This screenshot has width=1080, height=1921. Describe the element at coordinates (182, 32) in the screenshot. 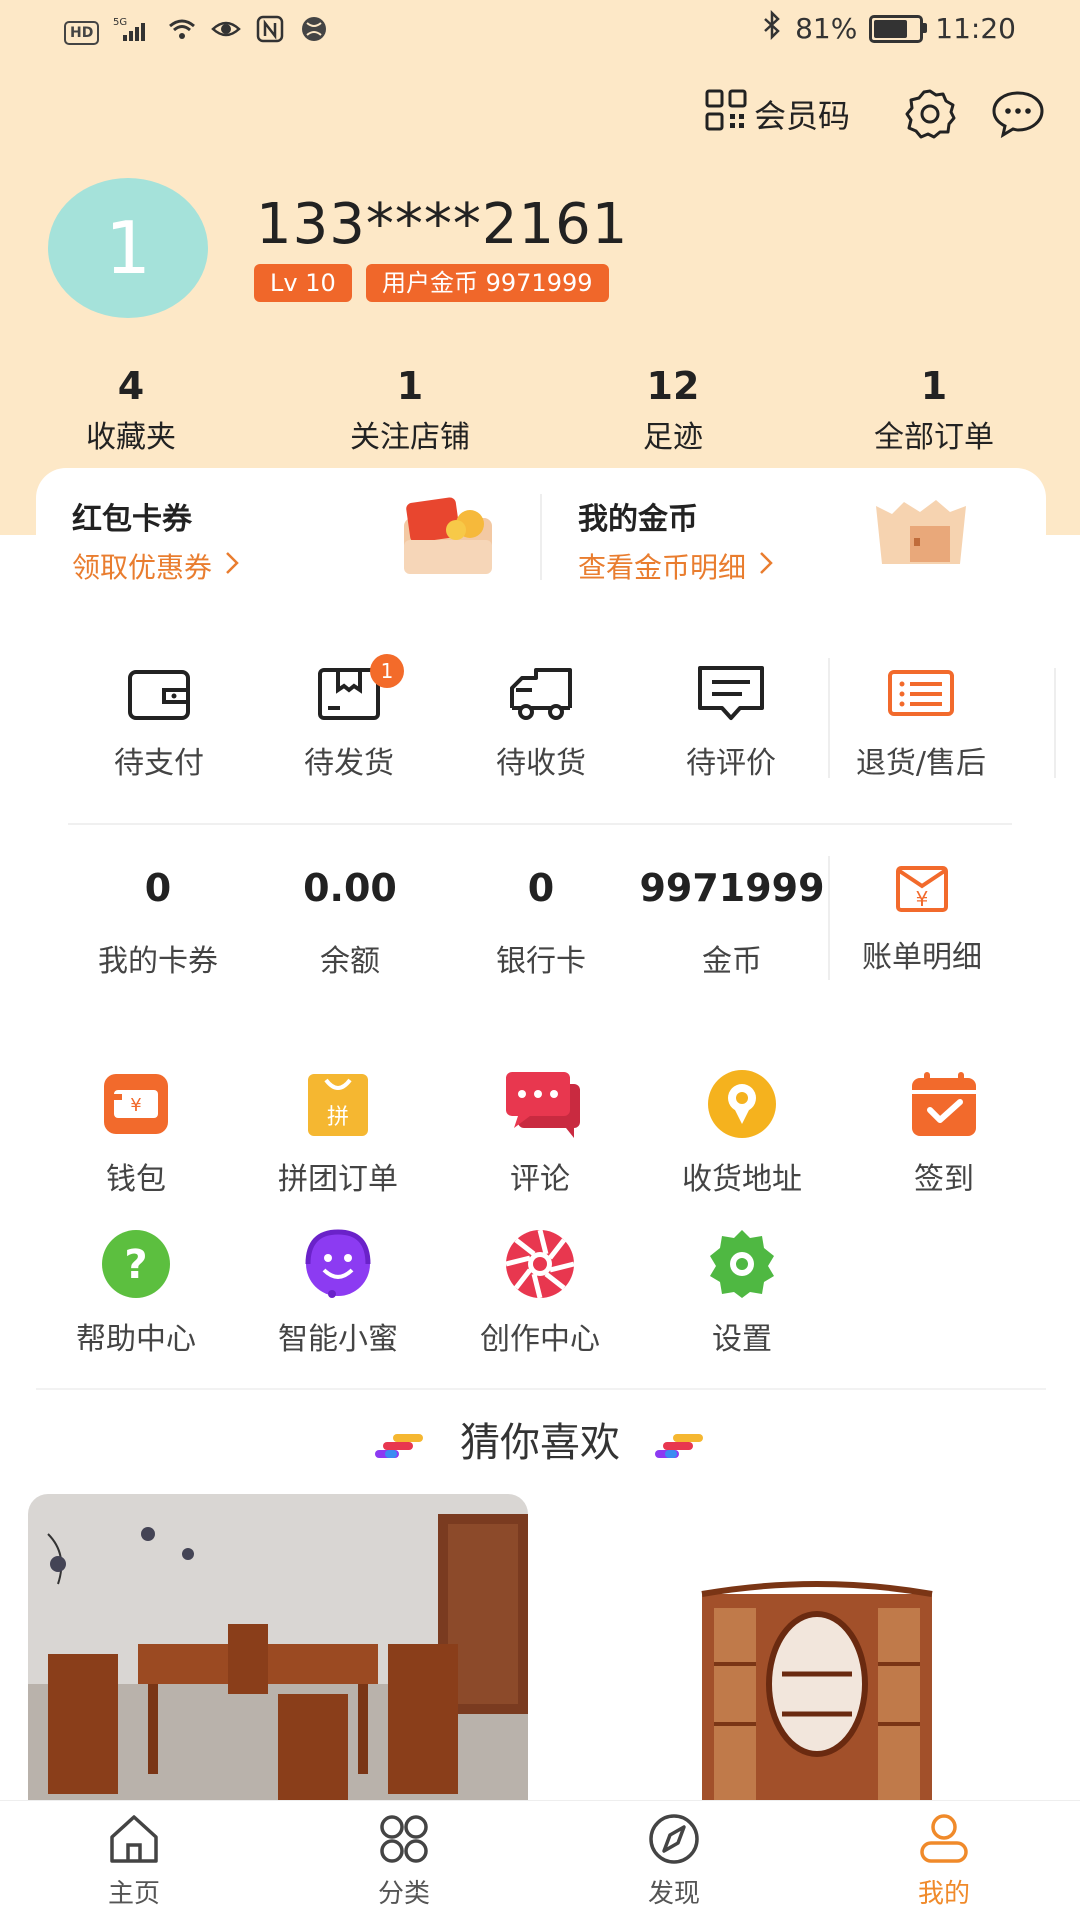

I see `wifi-icon` at that location.